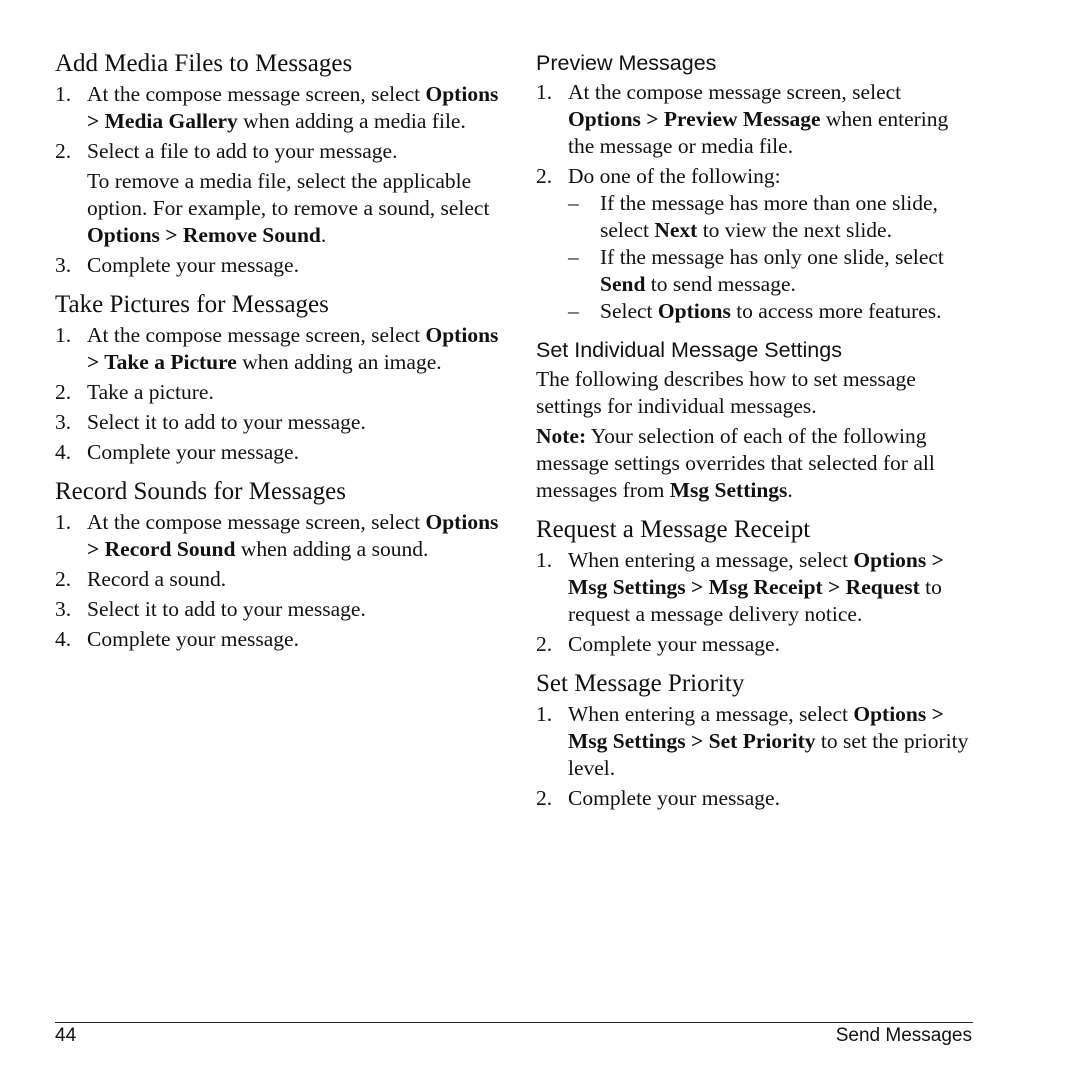 Image resolution: width=1080 pixels, height=1080 pixels. What do you see at coordinates (150, 392) in the screenshot?
I see `text-run: Take a picture.` at bounding box center [150, 392].